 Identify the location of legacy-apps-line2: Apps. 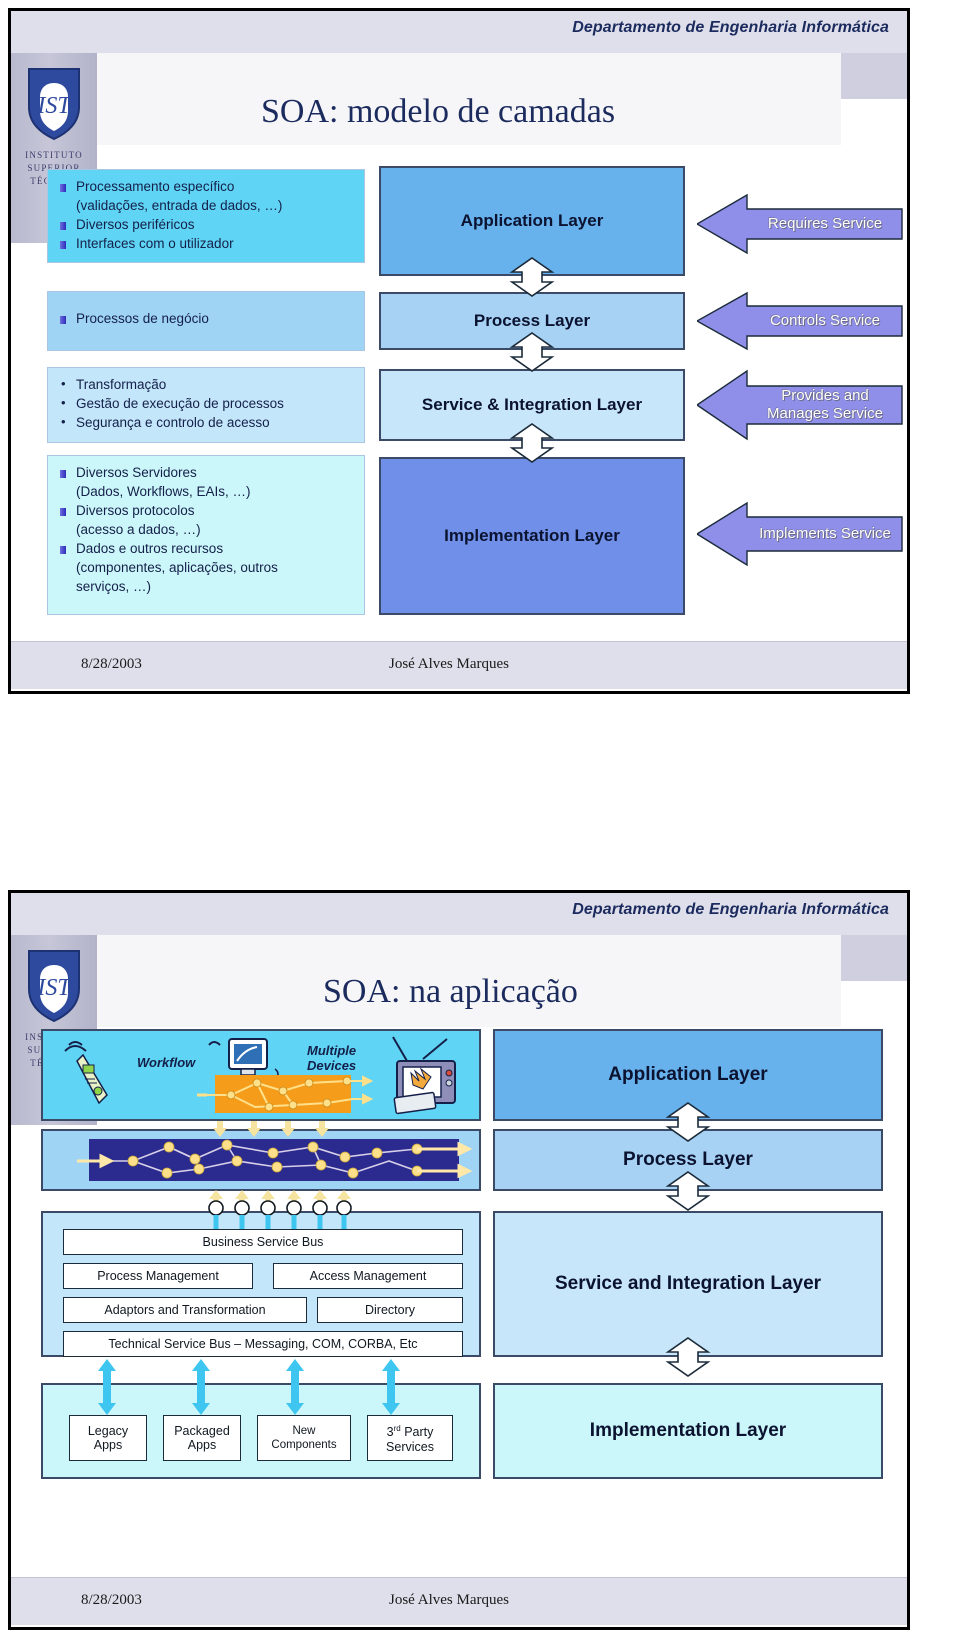
(108, 1445).